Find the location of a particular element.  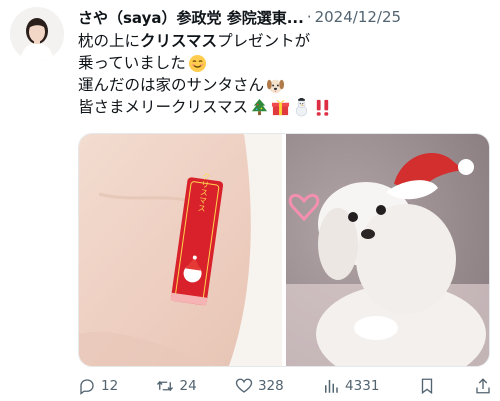

views-button: 4331 is located at coordinates (350, 386).